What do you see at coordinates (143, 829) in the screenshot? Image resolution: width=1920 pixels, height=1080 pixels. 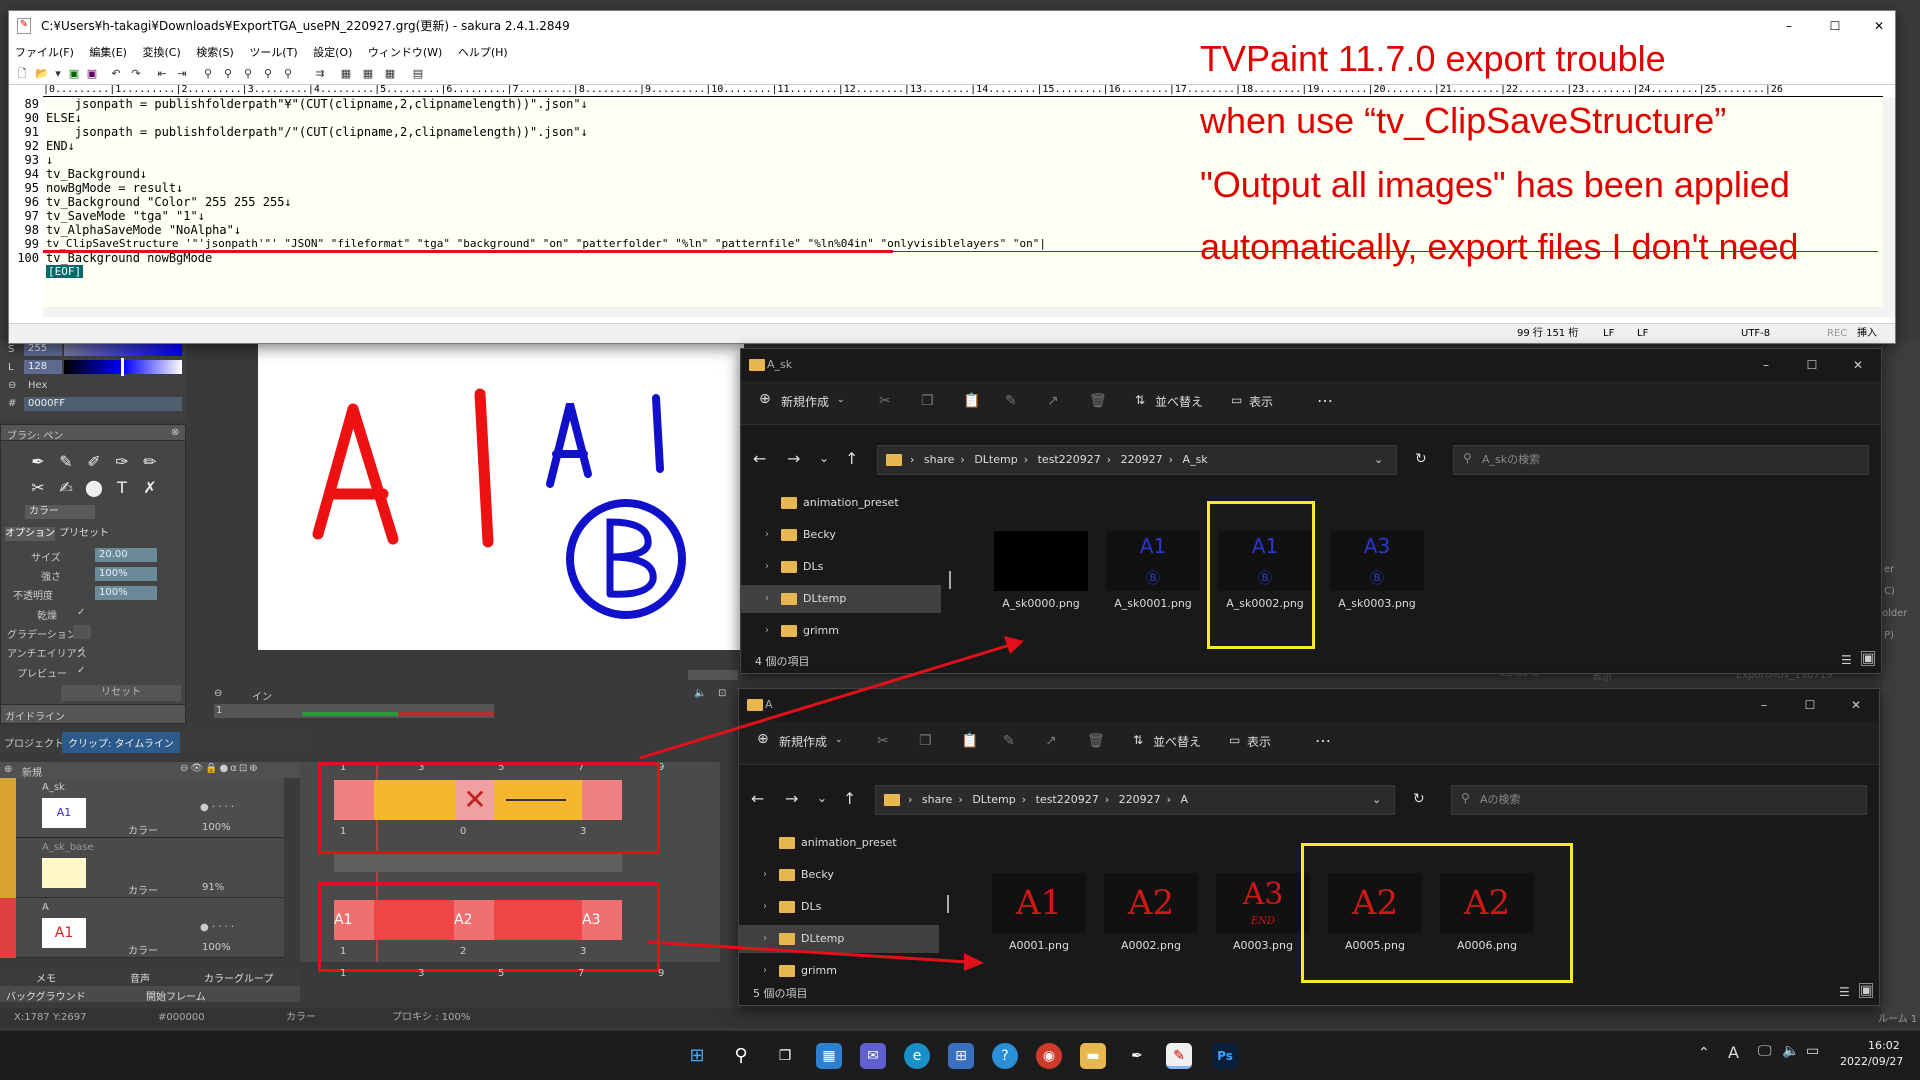 I see `layer-mode: カラー` at bounding box center [143, 829].